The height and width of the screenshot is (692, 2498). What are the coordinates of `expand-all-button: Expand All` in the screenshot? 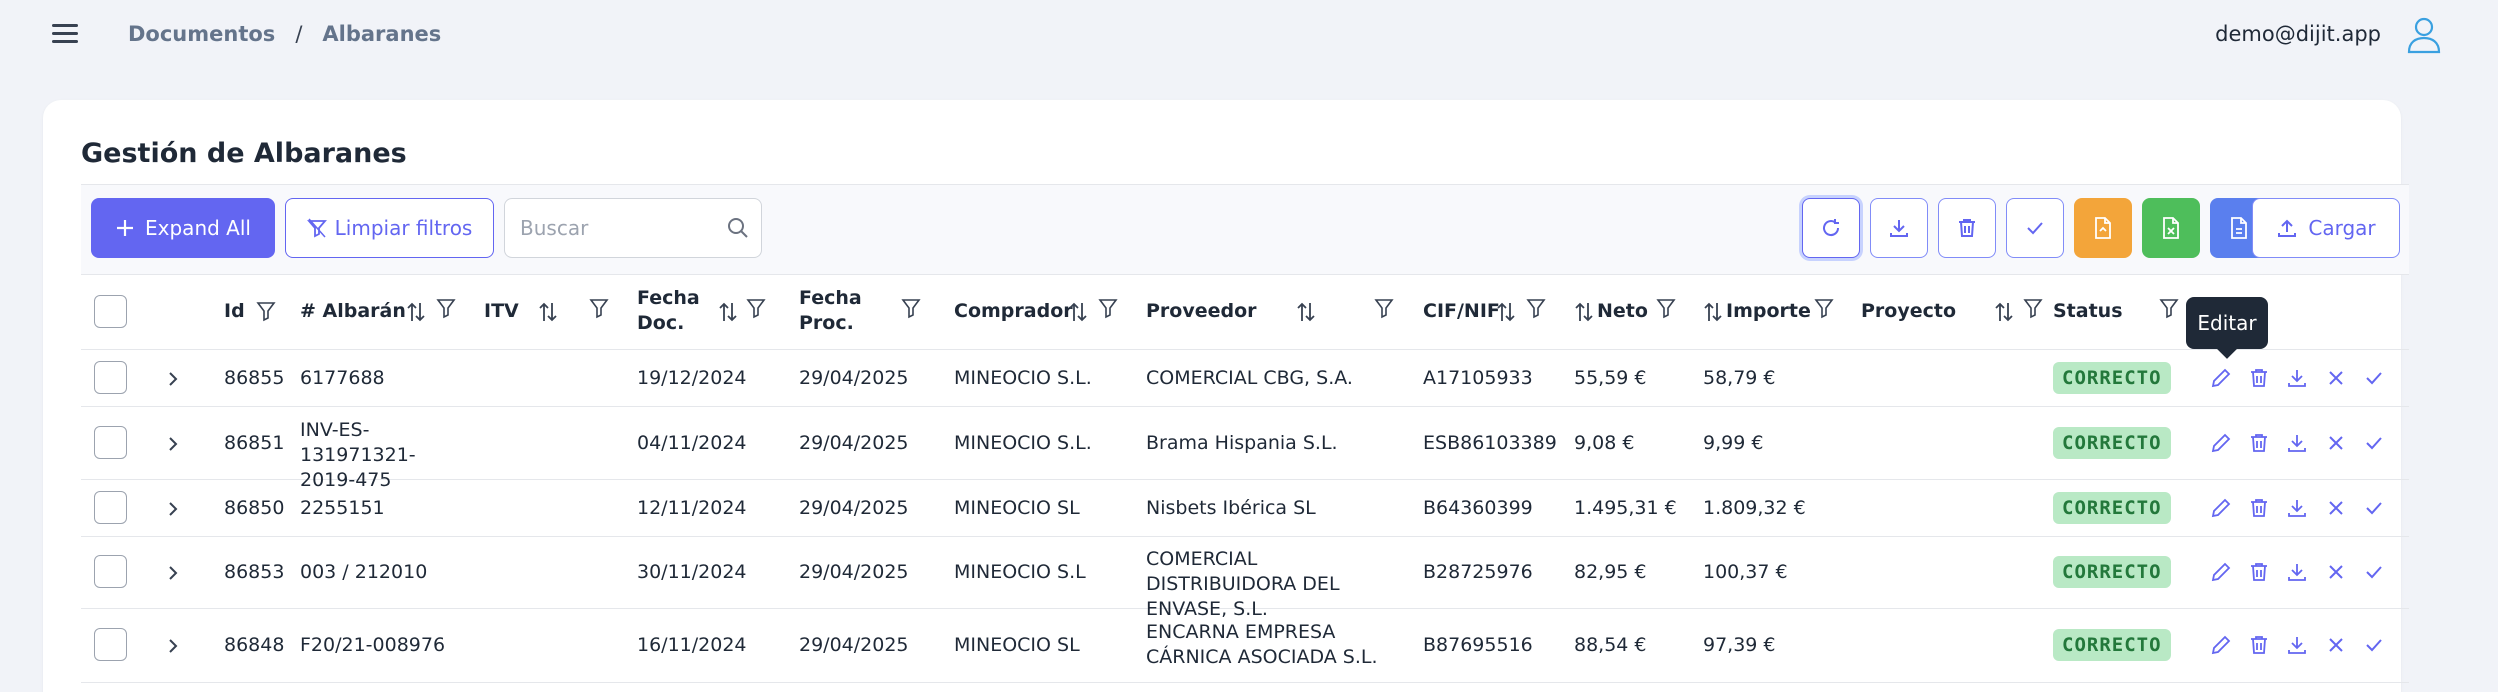 It's located at (183, 228).